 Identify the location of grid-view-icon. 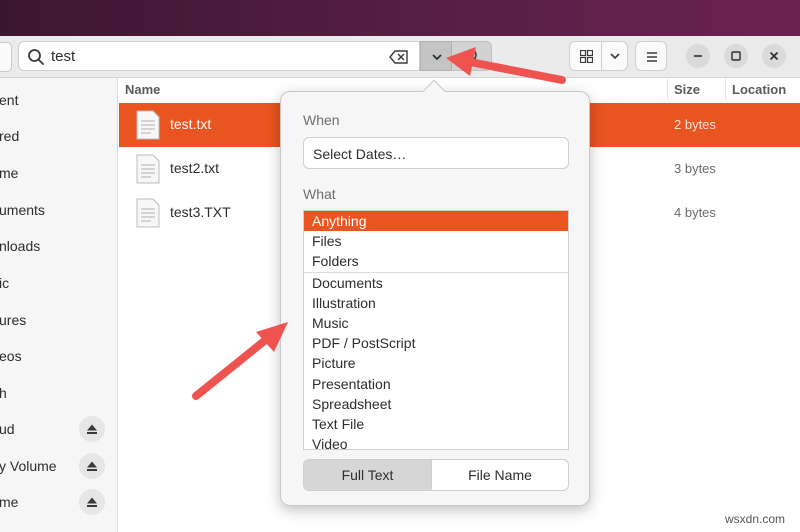
(586, 56).